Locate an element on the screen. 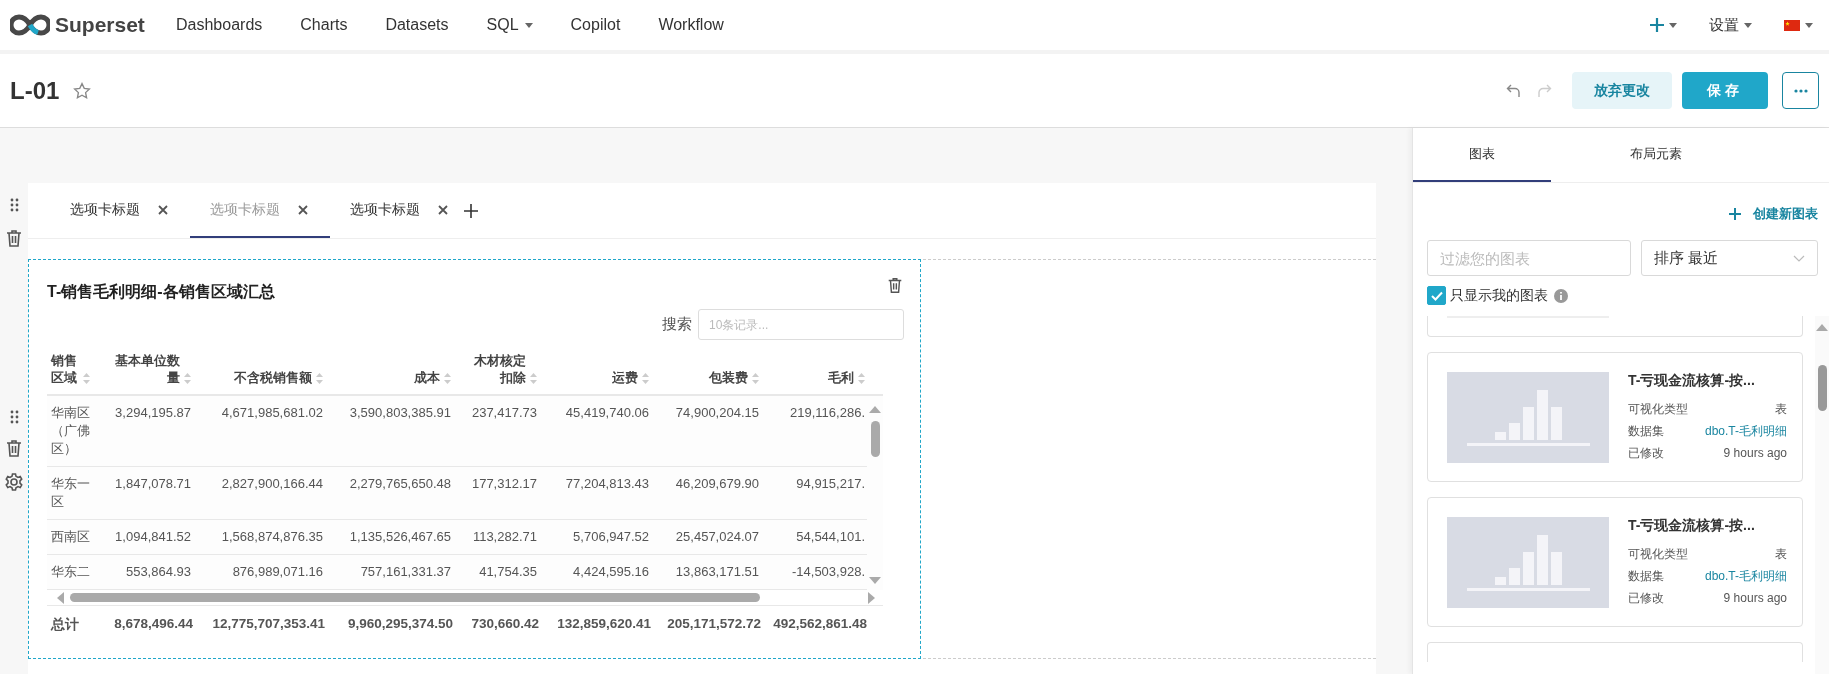 This screenshot has height=674, width=1829. total-cell-text: 205,171,572.72 is located at coordinates (713, 624).